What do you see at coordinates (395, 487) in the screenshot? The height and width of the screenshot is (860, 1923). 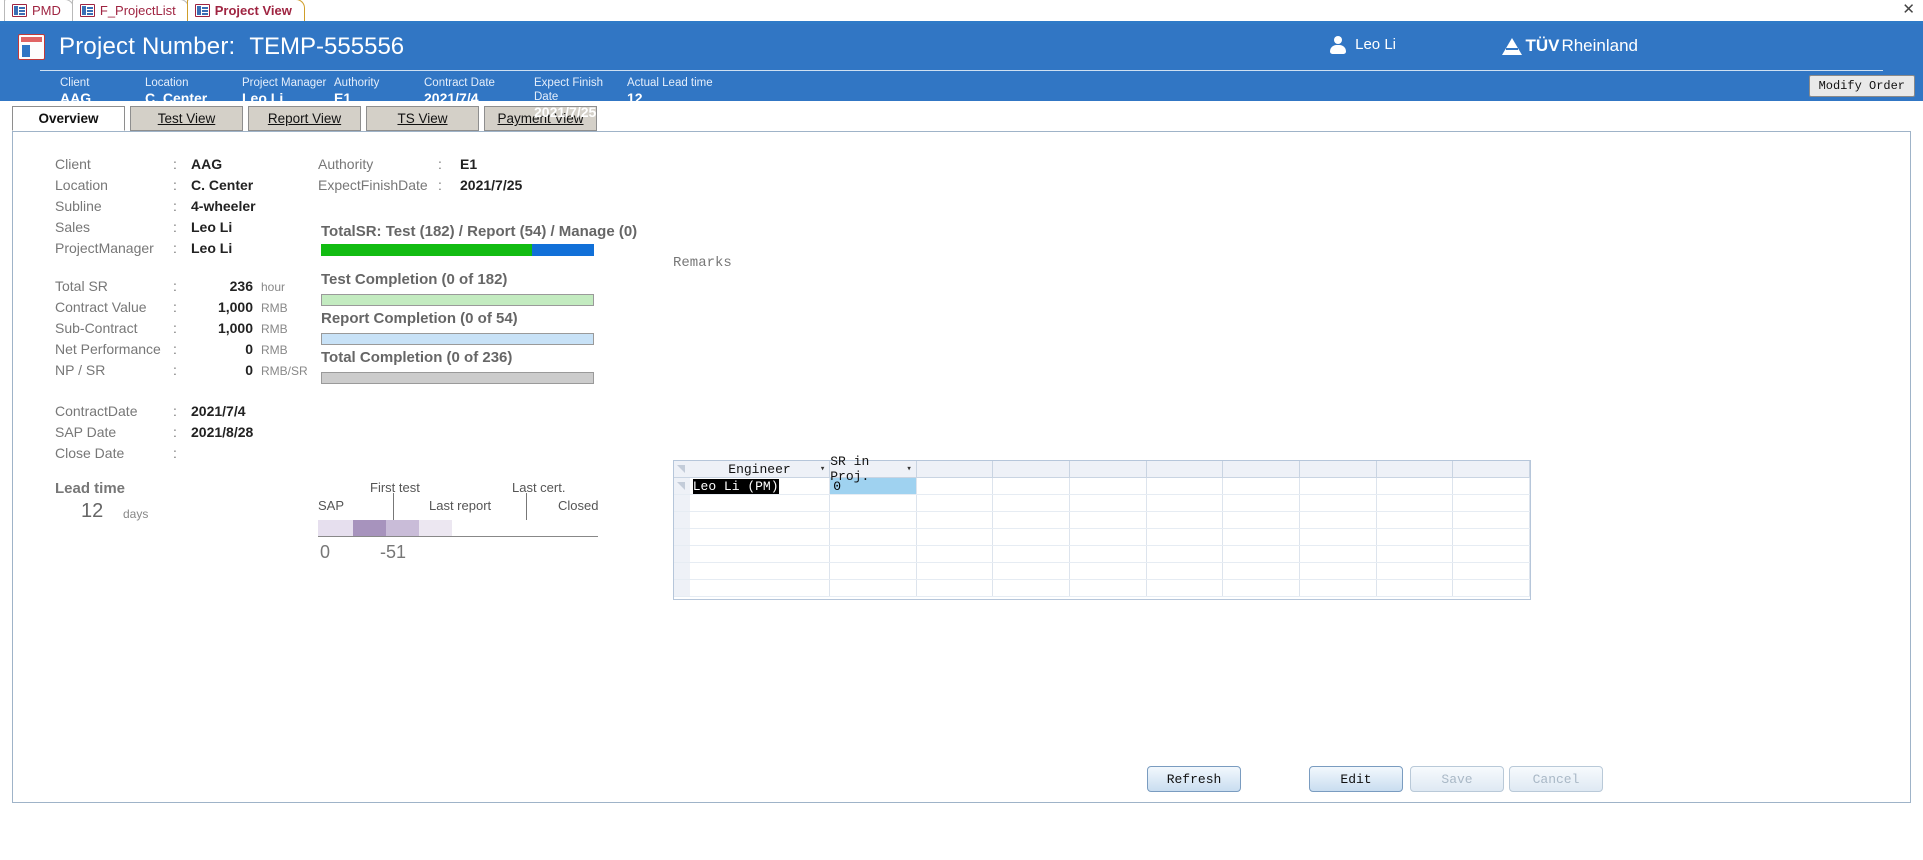 I see `timeline-label-first-test: First test` at bounding box center [395, 487].